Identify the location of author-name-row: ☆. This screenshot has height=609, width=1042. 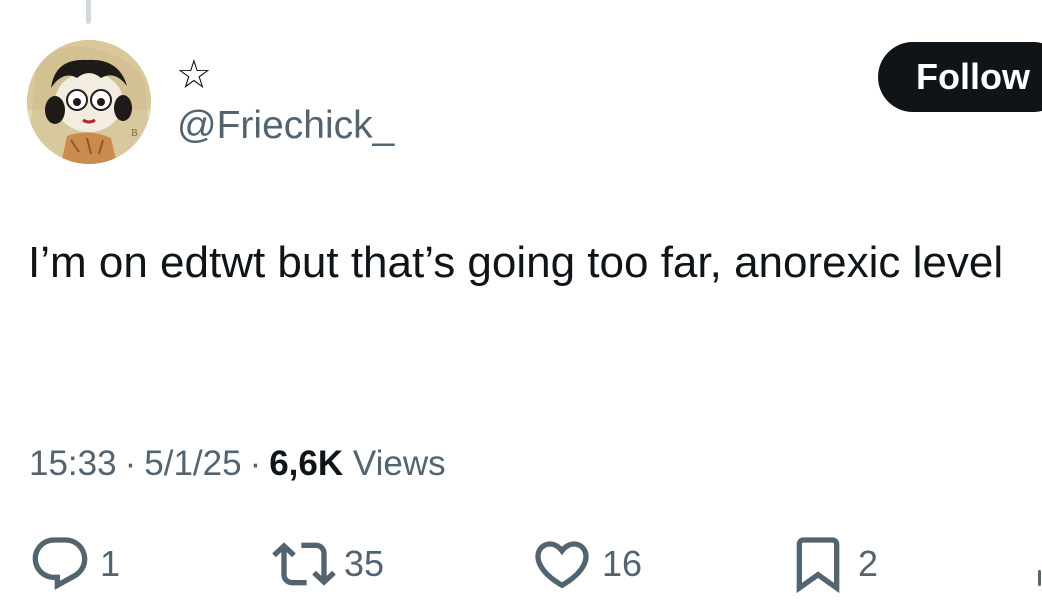
(194, 75).